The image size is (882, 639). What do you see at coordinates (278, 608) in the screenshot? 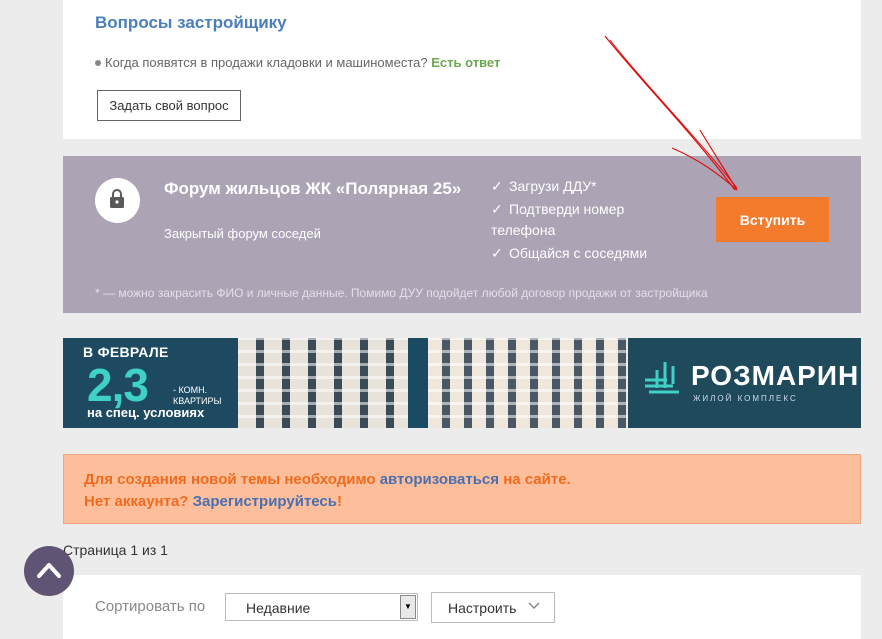
I see `sort-selected-value: Недавние` at bounding box center [278, 608].